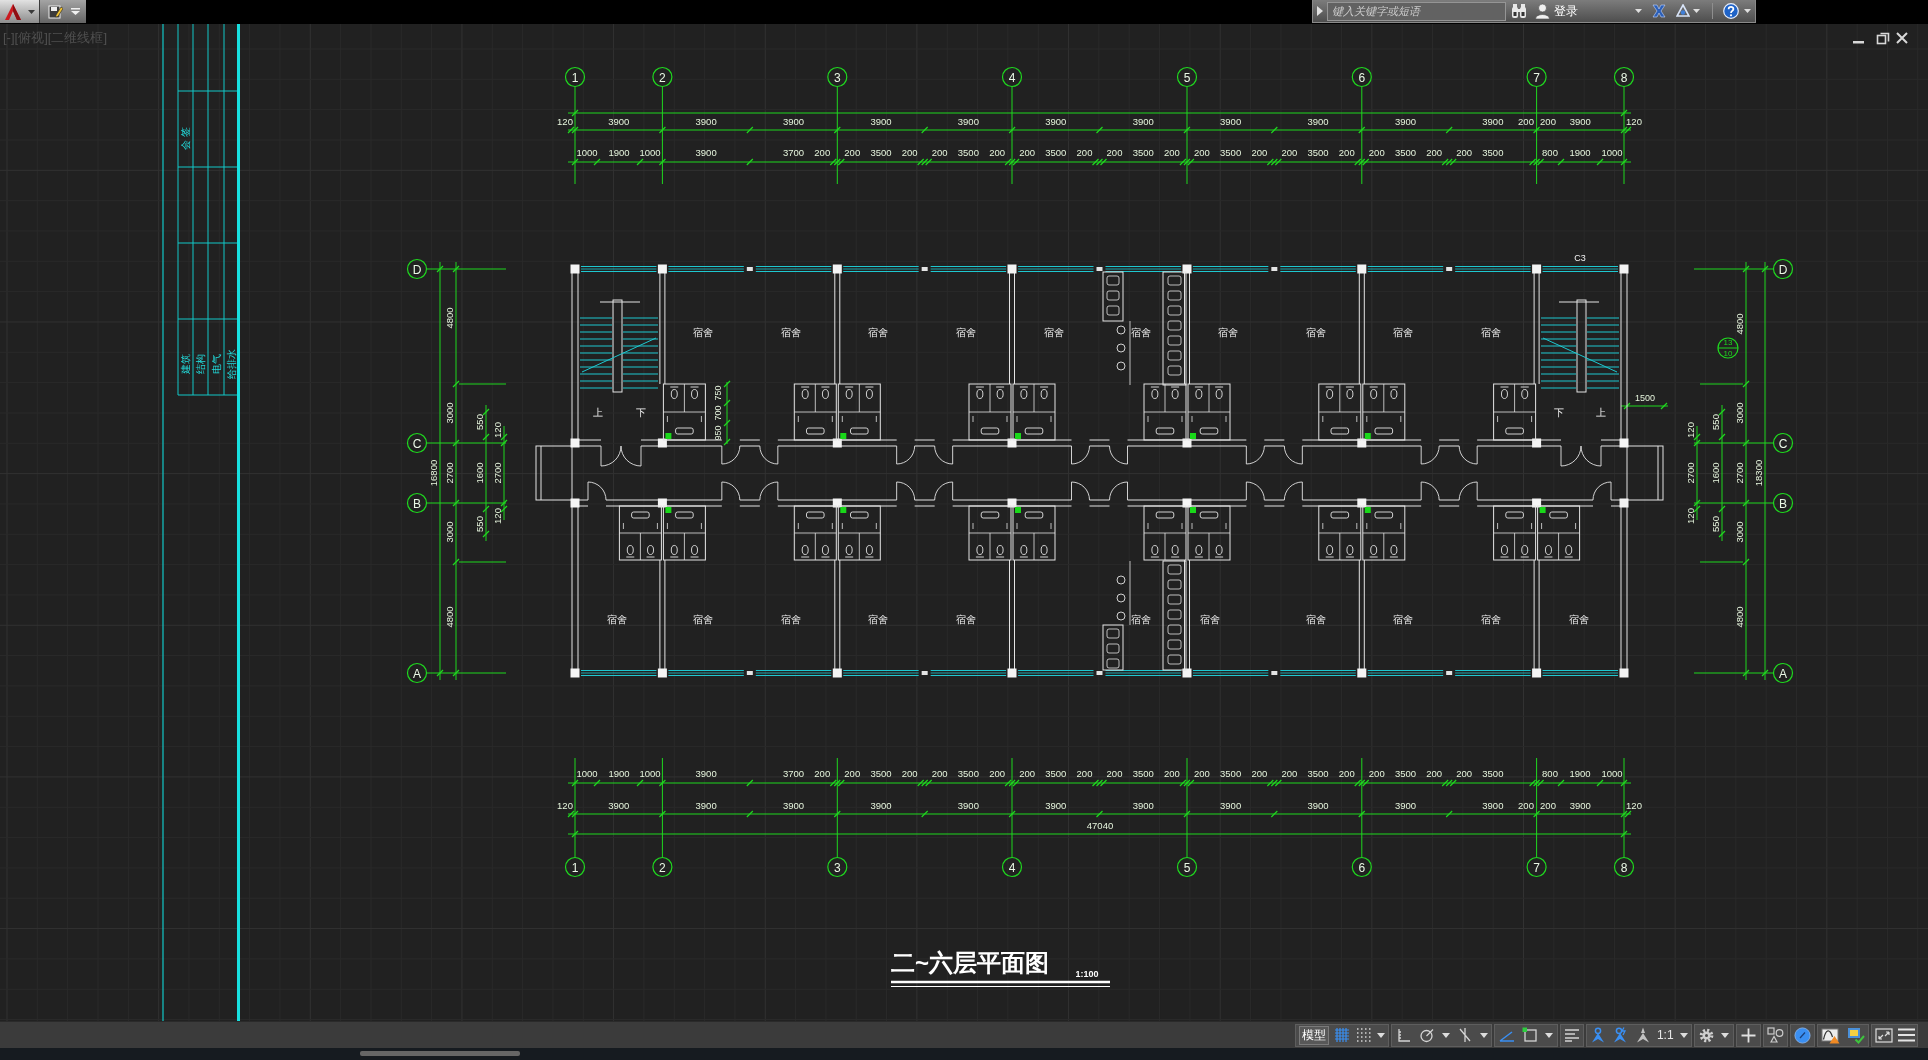 This screenshot has width=1928, height=1060. I want to click on figure-bolt-icon, so click(1620, 1035).